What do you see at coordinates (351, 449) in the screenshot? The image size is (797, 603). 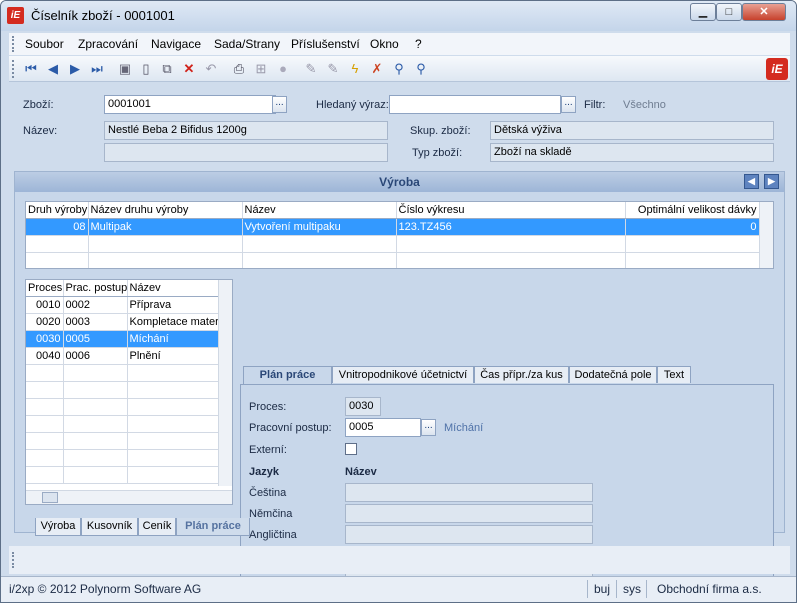 I see `externi-checkbox` at bounding box center [351, 449].